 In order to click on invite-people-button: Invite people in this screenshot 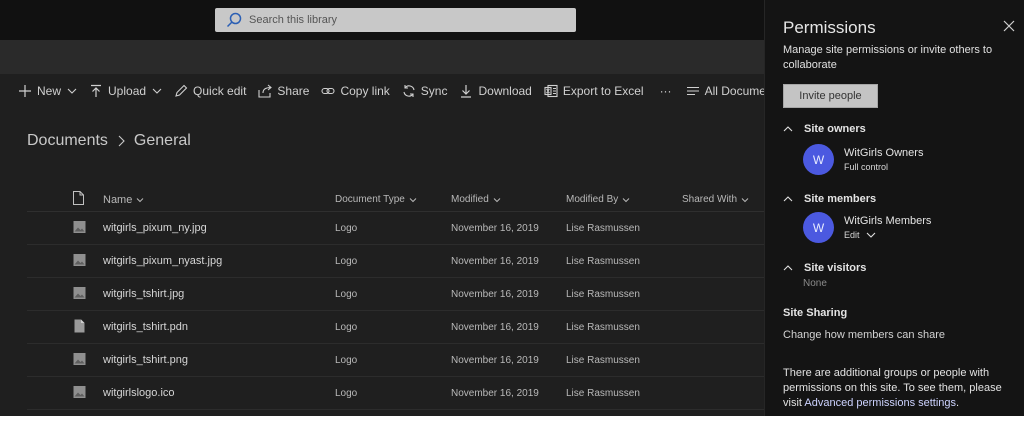, I will do `click(830, 96)`.